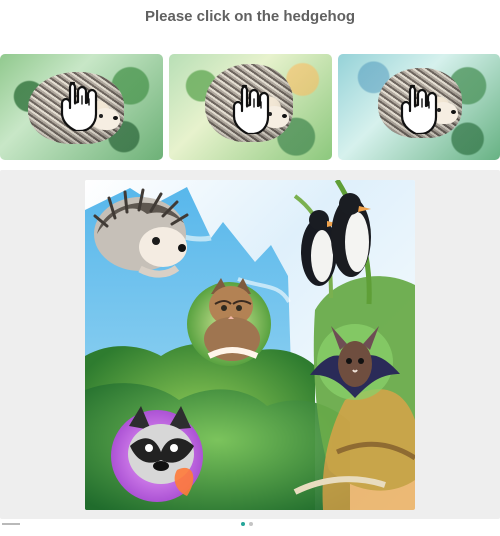  What do you see at coordinates (250, 529) in the screenshot?
I see `footer-strip` at bounding box center [250, 529].